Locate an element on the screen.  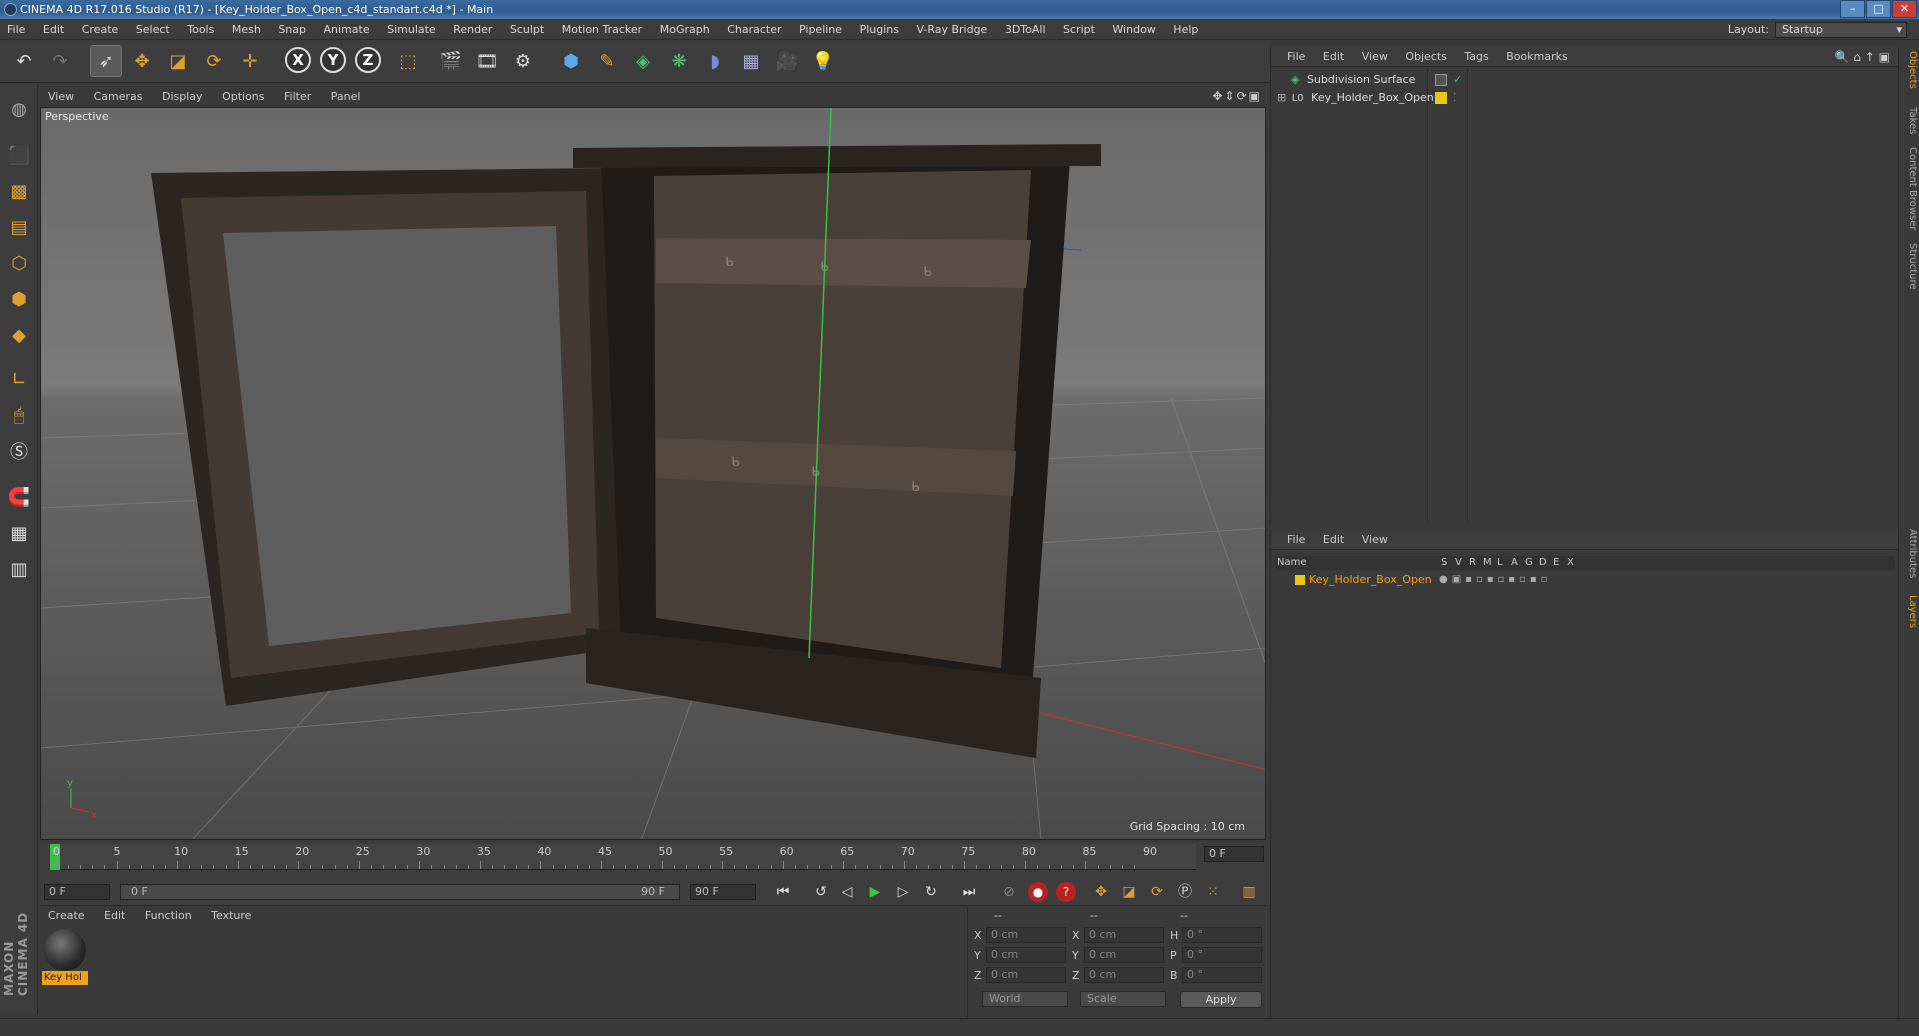
object-row-subdivision-surface: ◈ Subdivision Surface ✓ is located at coordinates (1582, 80).